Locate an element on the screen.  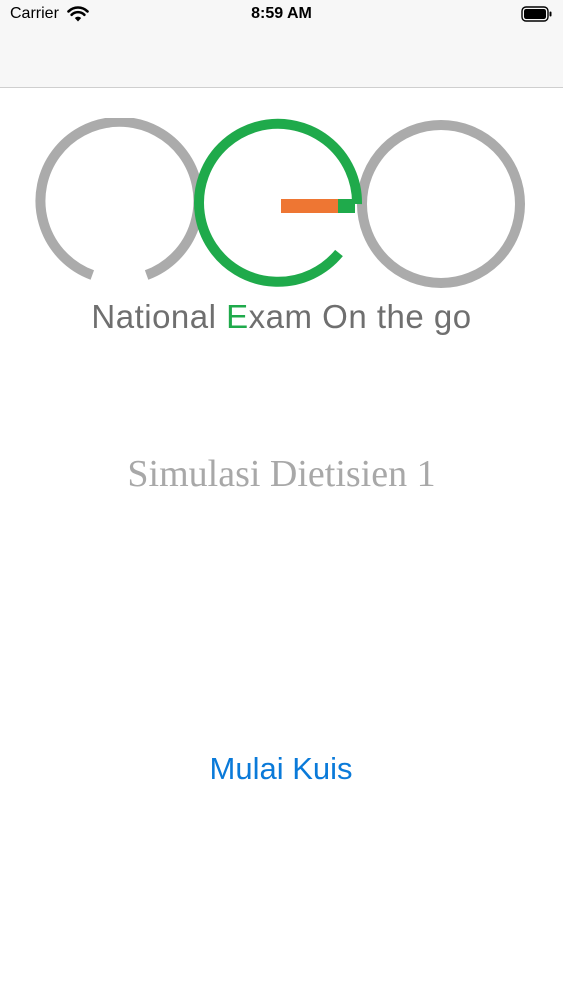
tagline-part2: xam On the go is located at coordinates (360, 316).